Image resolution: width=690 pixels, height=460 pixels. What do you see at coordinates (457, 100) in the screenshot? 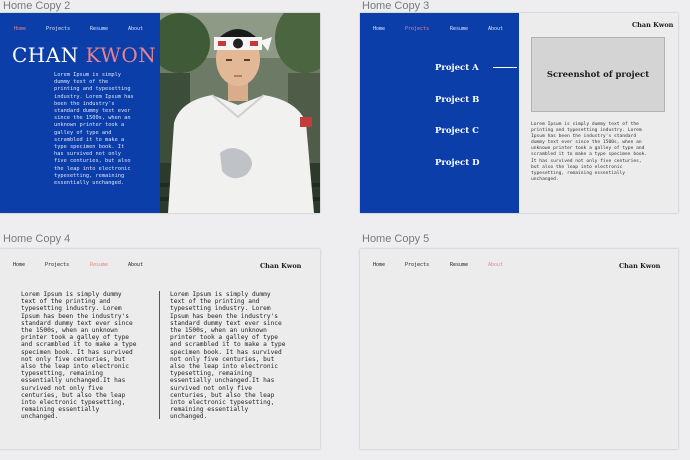
I see `project-b-link: Project B` at bounding box center [457, 100].